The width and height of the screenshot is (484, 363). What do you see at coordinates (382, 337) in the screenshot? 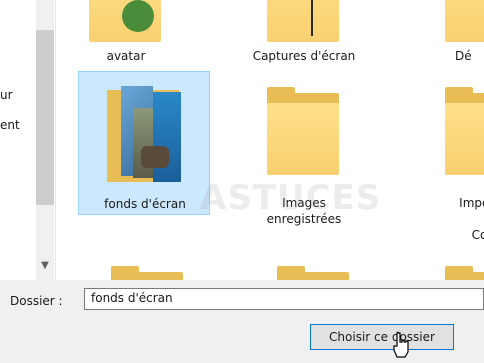
I see `choose-folder-button: Choisir ce dossier` at bounding box center [382, 337].